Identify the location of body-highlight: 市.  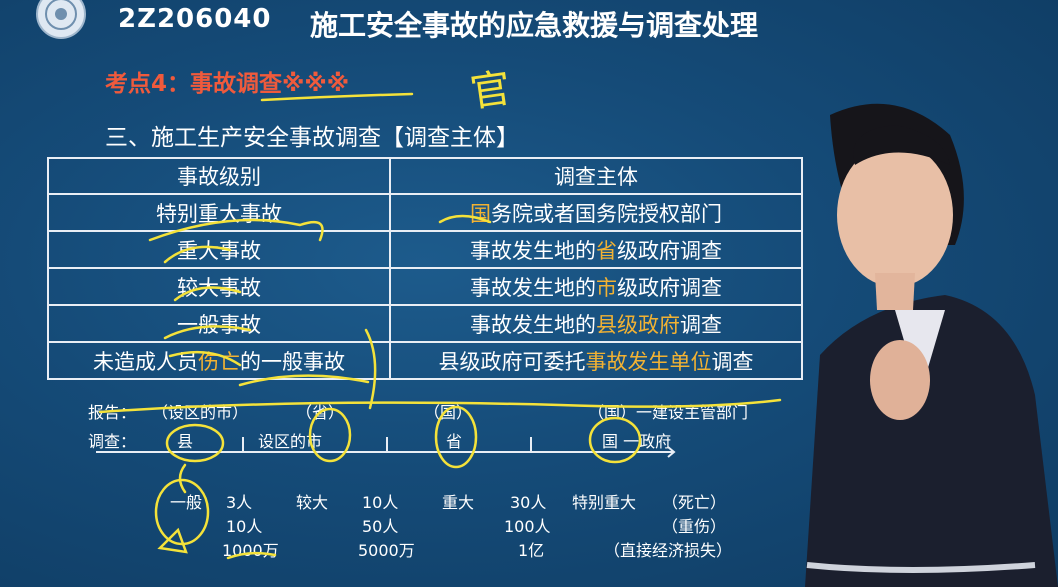
(606, 287).